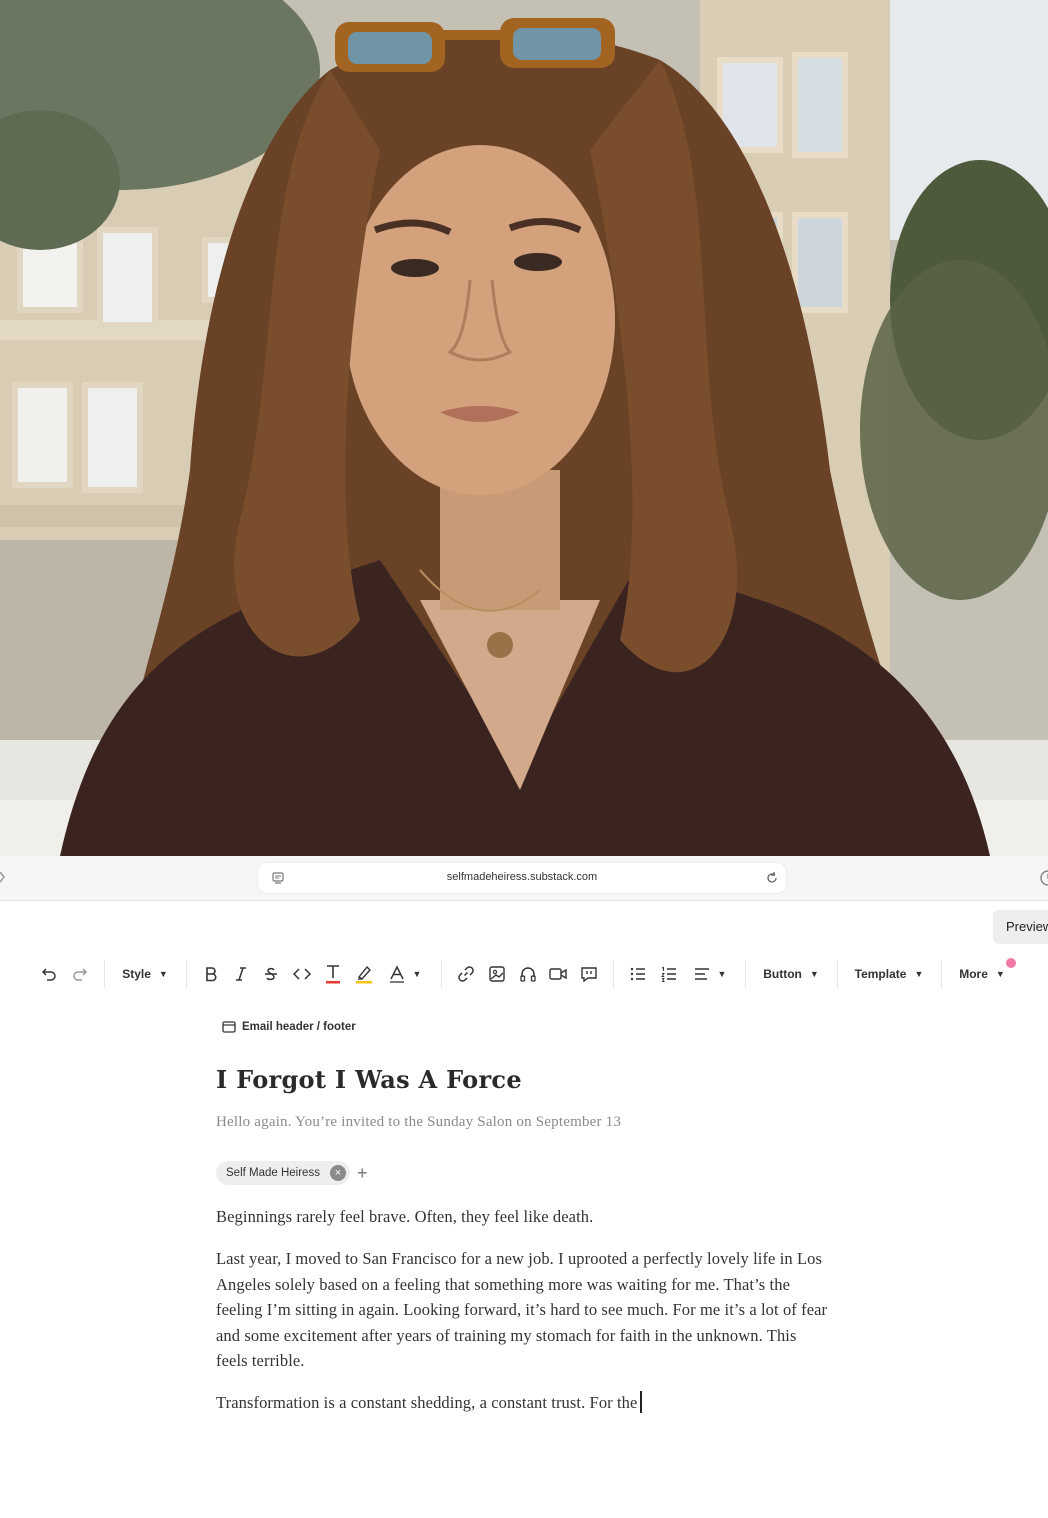  I want to click on template-dropdown: Template ▼, so click(889, 974).